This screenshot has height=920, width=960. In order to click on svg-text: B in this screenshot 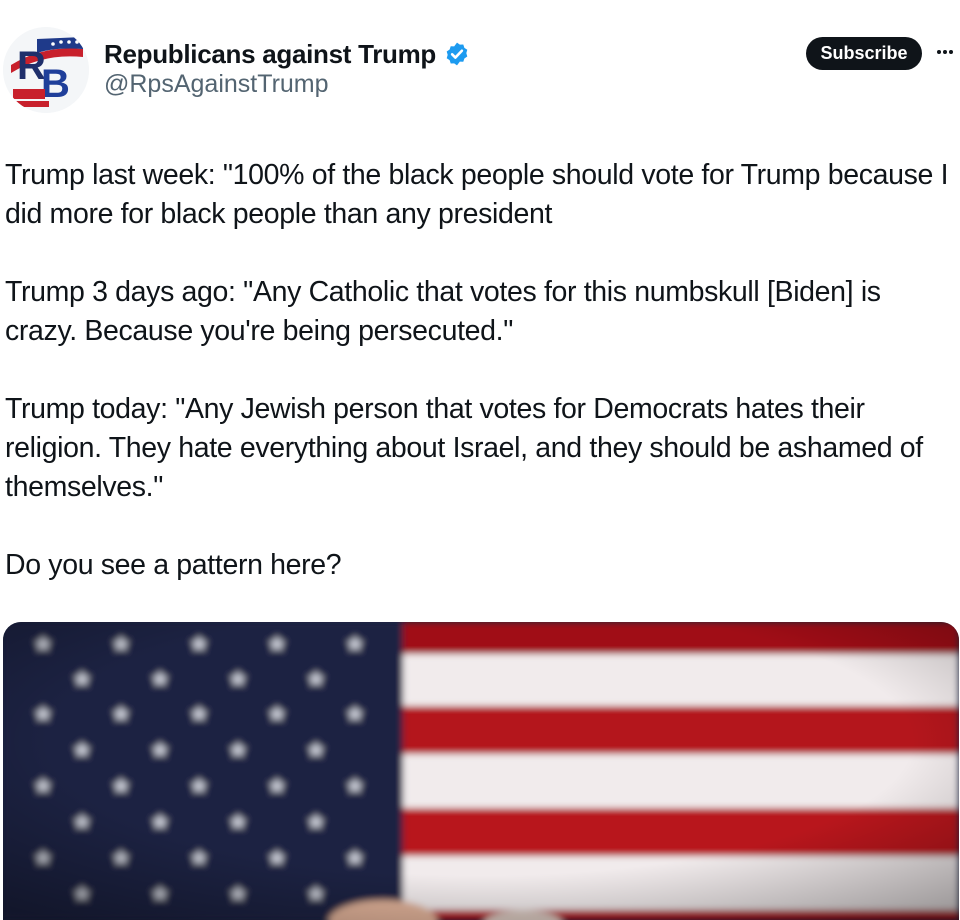, I will do `click(55, 84)`.